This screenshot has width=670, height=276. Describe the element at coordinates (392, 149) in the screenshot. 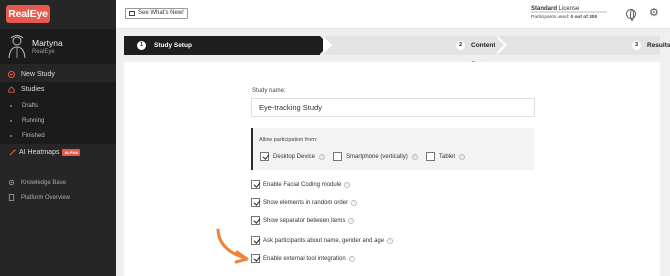

I see `allow-participation-box` at that location.